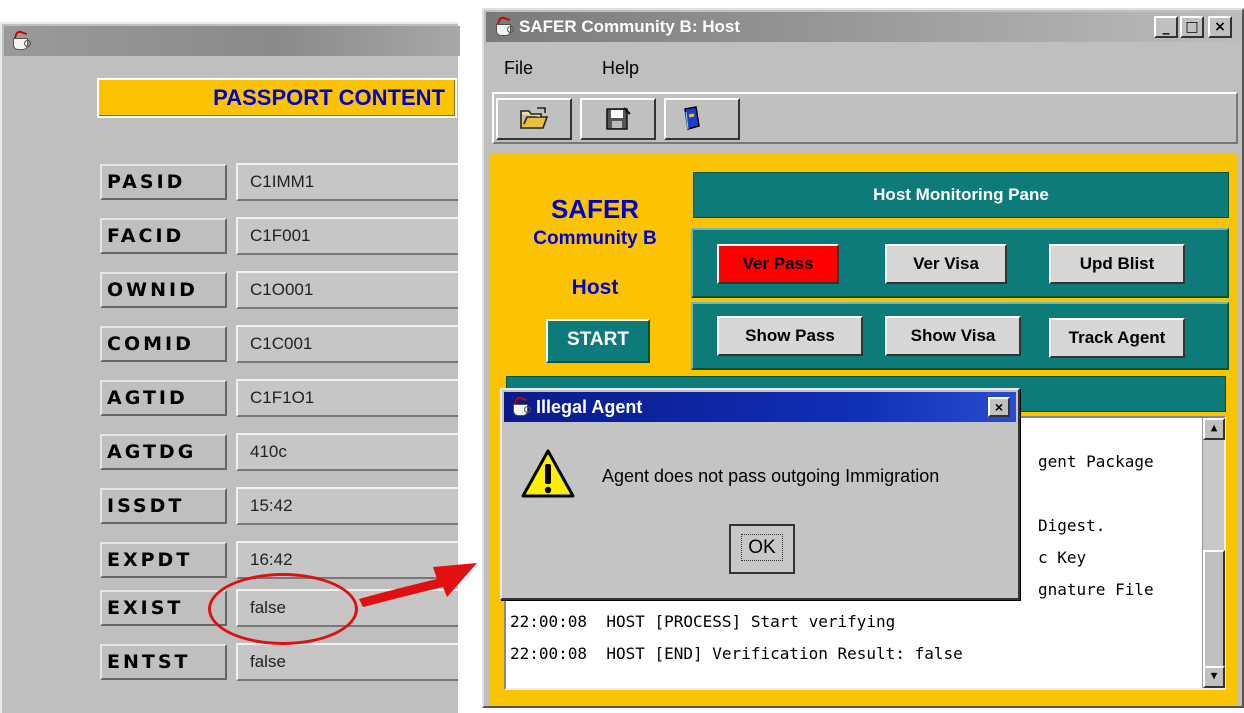 This screenshot has width=1244, height=713. Describe the element at coordinates (946, 264) in the screenshot. I see `ver-visa-button: Ver Visa` at that location.